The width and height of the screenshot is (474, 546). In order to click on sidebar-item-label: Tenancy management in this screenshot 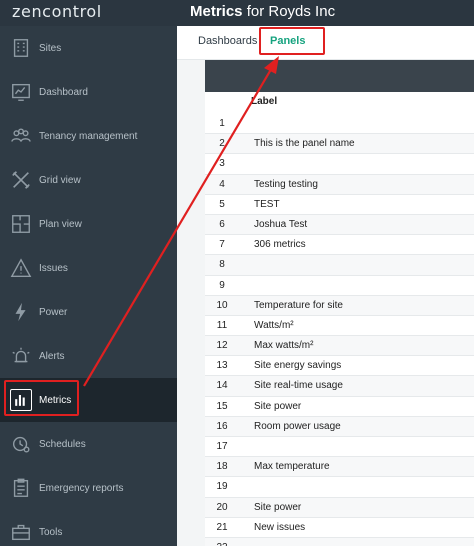, I will do `click(88, 136)`.